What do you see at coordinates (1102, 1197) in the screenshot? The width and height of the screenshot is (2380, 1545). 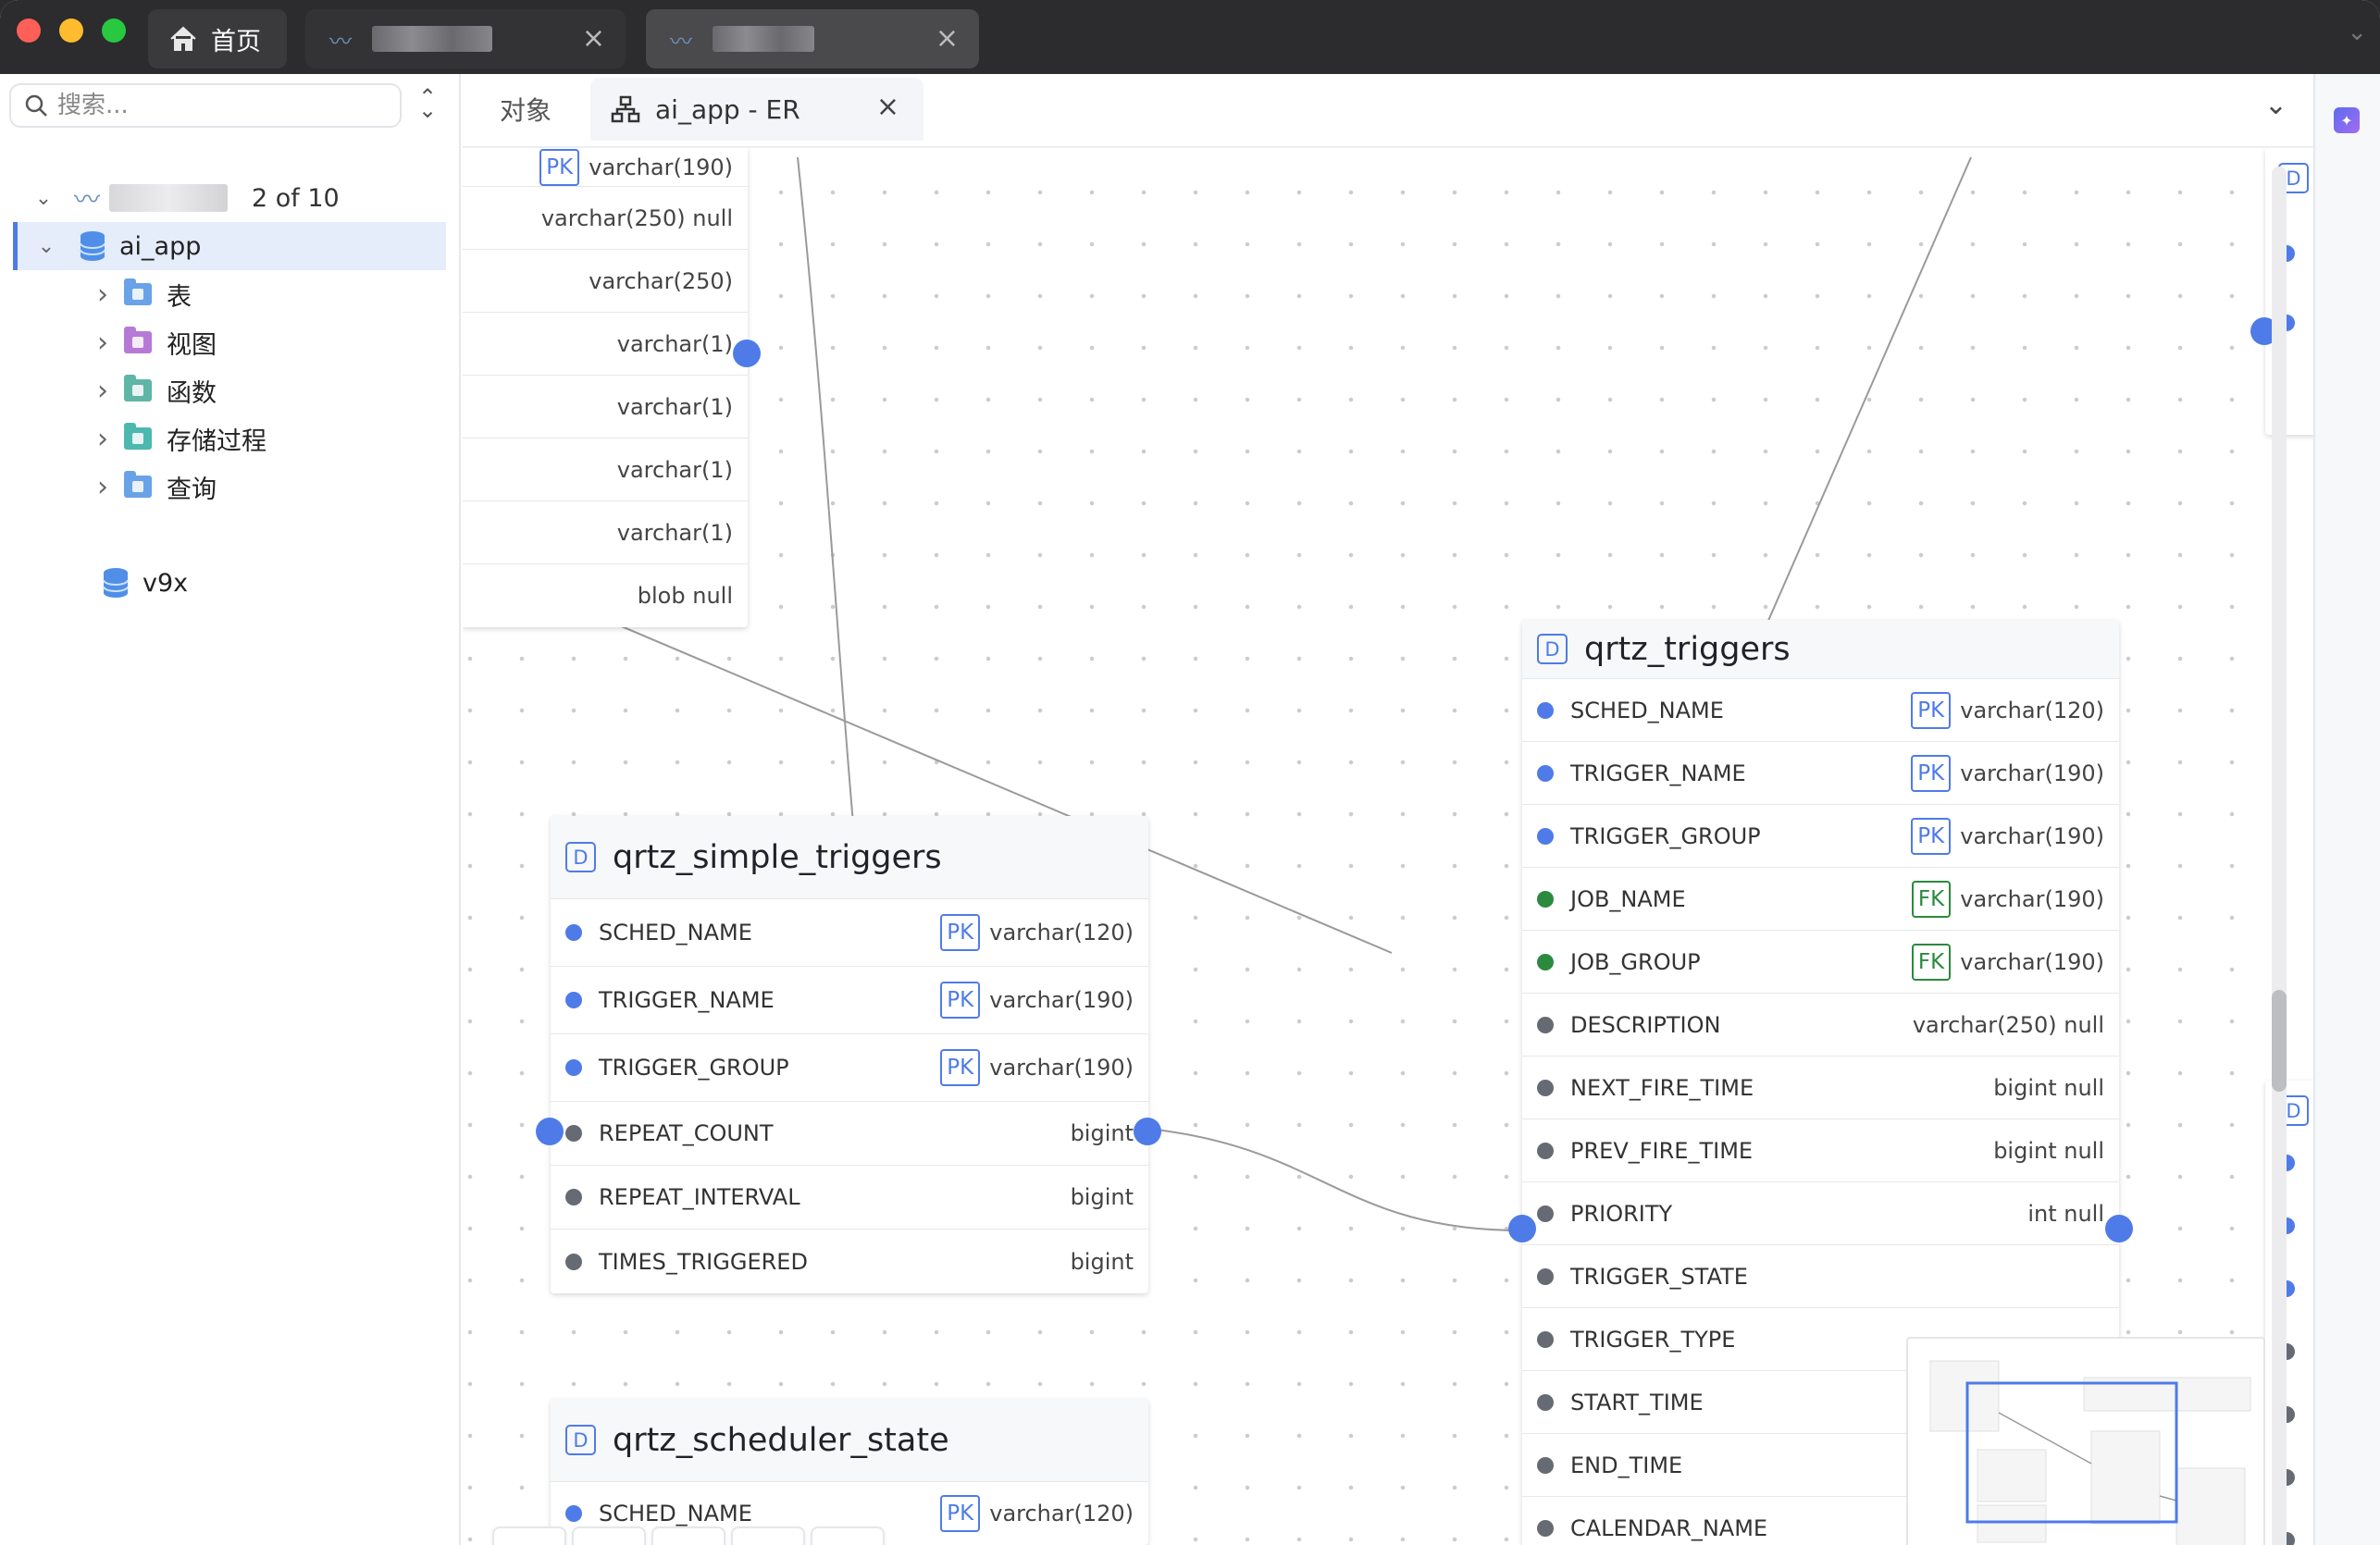 I see `column-type: bigint` at bounding box center [1102, 1197].